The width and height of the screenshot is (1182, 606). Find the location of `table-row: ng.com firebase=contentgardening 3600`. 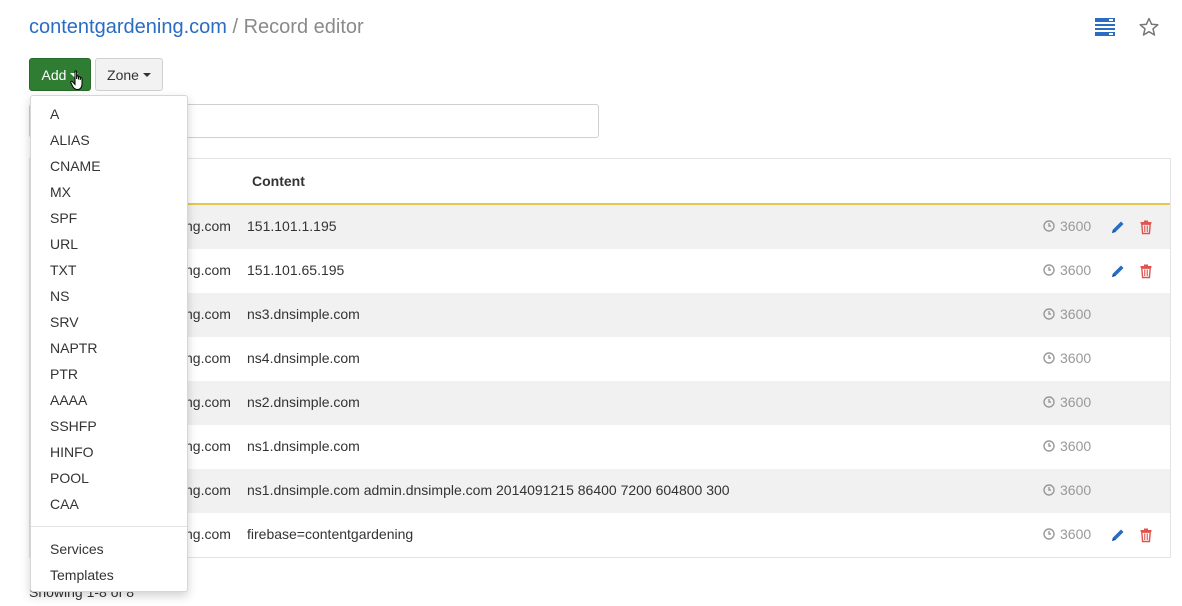

table-row: ng.com firebase=contentgardening 3600 is located at coordinates (600, 535).